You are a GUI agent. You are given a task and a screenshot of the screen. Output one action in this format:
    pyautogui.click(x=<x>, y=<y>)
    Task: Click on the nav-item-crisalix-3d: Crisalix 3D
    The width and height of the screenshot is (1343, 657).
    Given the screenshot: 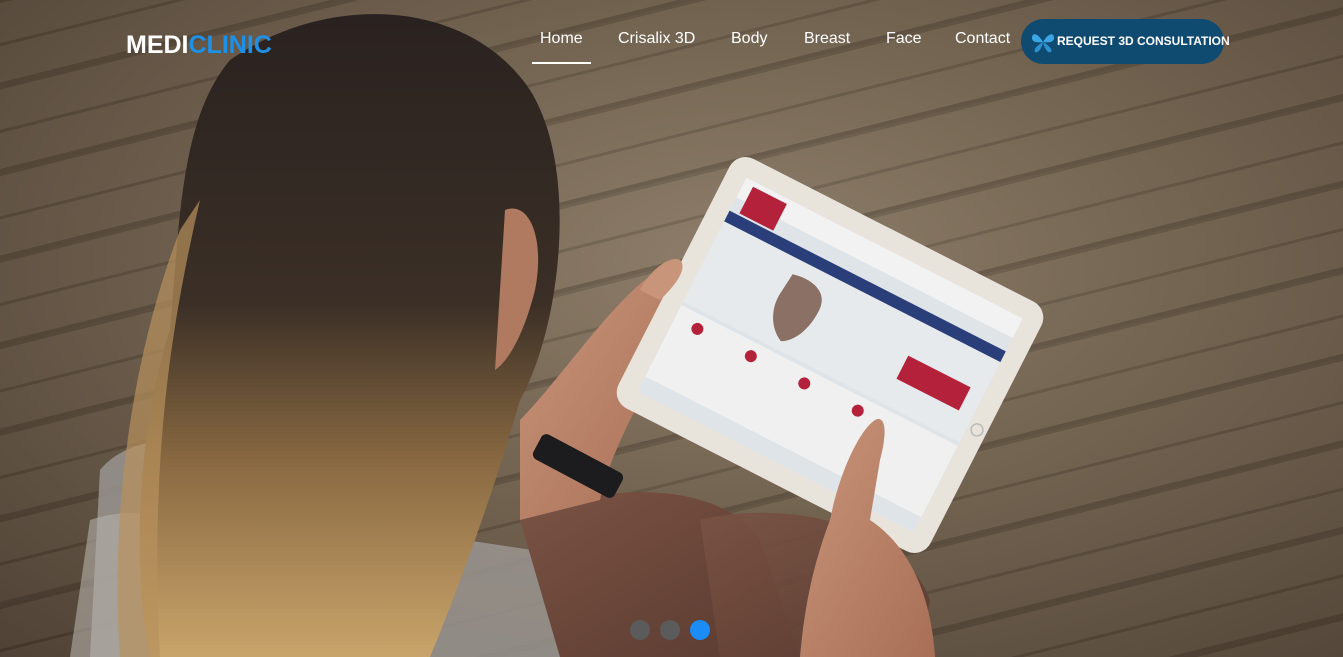 What is the action you would take?
    pyautogui.click(x=656, y=39)
    